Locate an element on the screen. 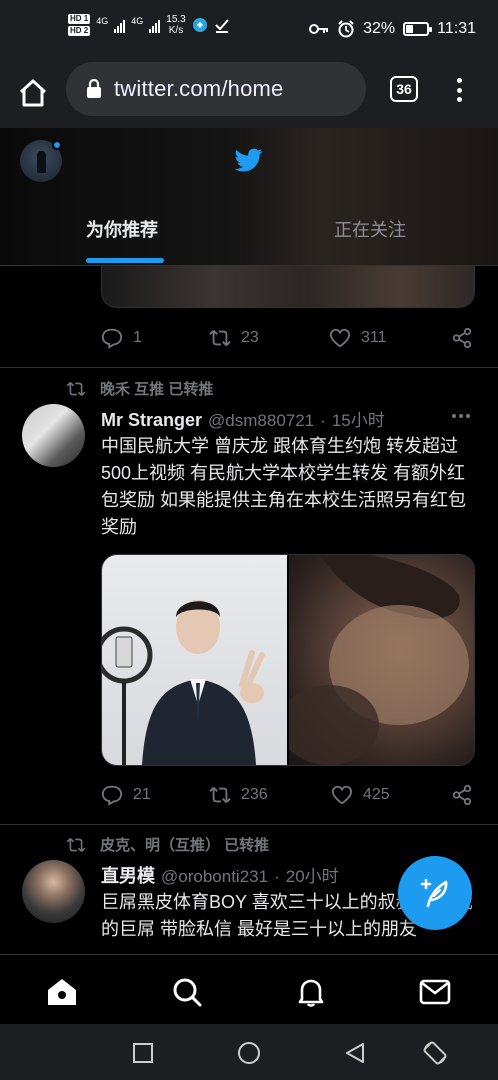 The width and height of the screenshot is (498, 1080). compose-feather-icon is located at coordinates (434, 893).